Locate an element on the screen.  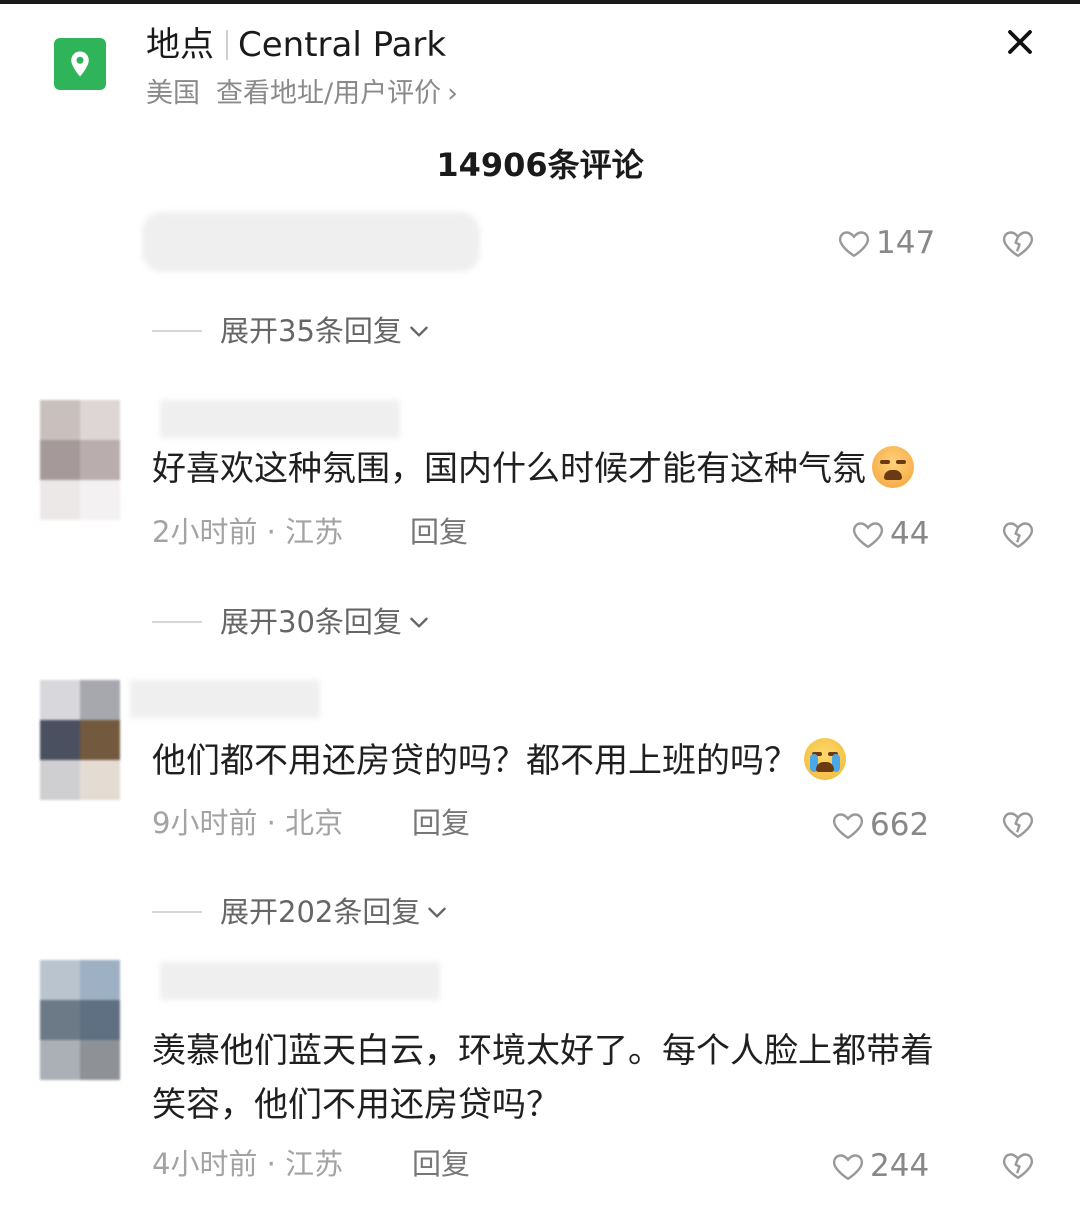
title-divider is located at coordinates (227, 45).